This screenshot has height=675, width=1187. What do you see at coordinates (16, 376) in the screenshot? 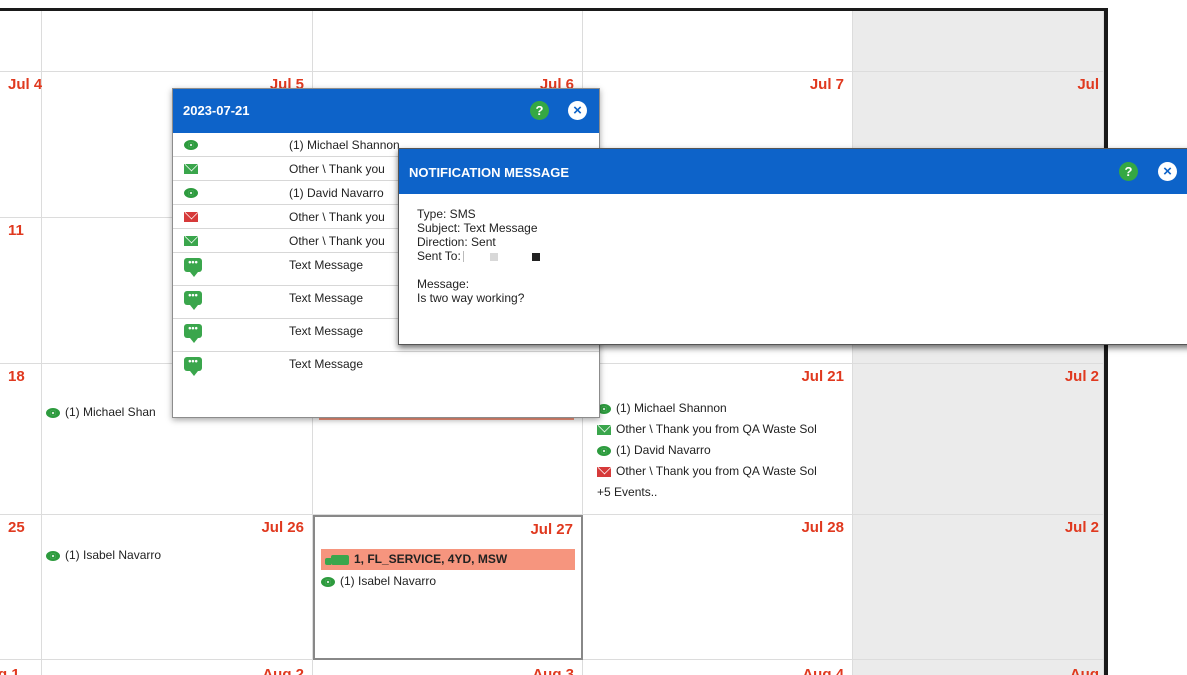
I see `day-number: 18` at bounding box center [16, 376].